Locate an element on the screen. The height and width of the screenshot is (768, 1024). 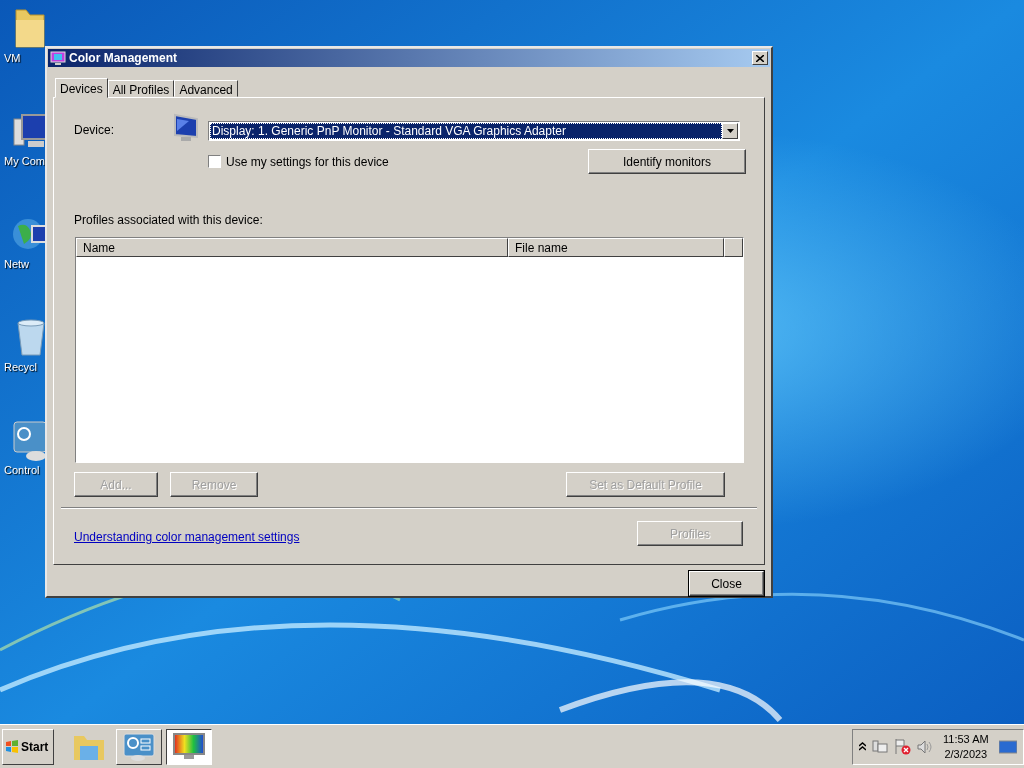
flag-icon is located at coordinates (902, 746).